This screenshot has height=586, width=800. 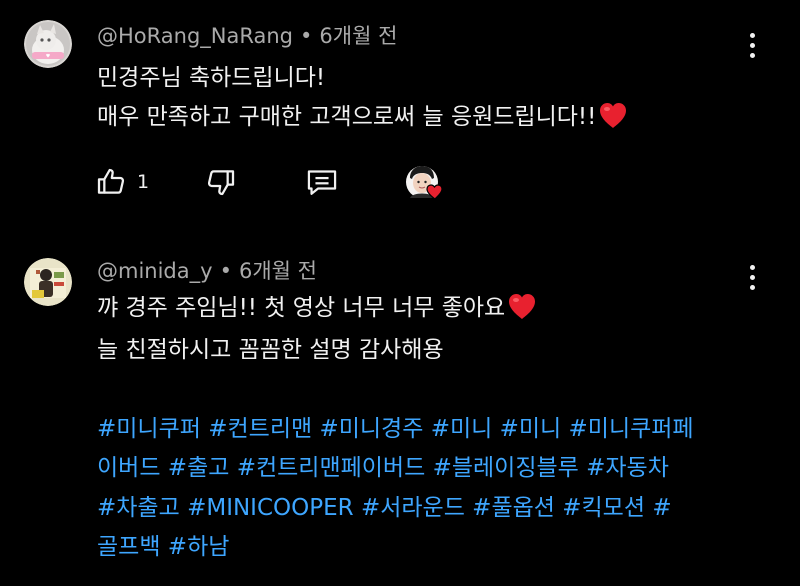 I want to click on hashtag-link: #, so click(x=661, y=508).